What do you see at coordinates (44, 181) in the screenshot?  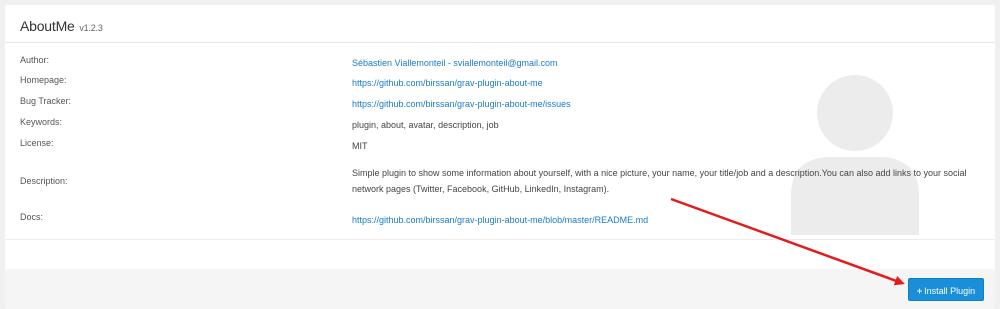 I see `detail-label: Description:` at bounding box center [44, 181].